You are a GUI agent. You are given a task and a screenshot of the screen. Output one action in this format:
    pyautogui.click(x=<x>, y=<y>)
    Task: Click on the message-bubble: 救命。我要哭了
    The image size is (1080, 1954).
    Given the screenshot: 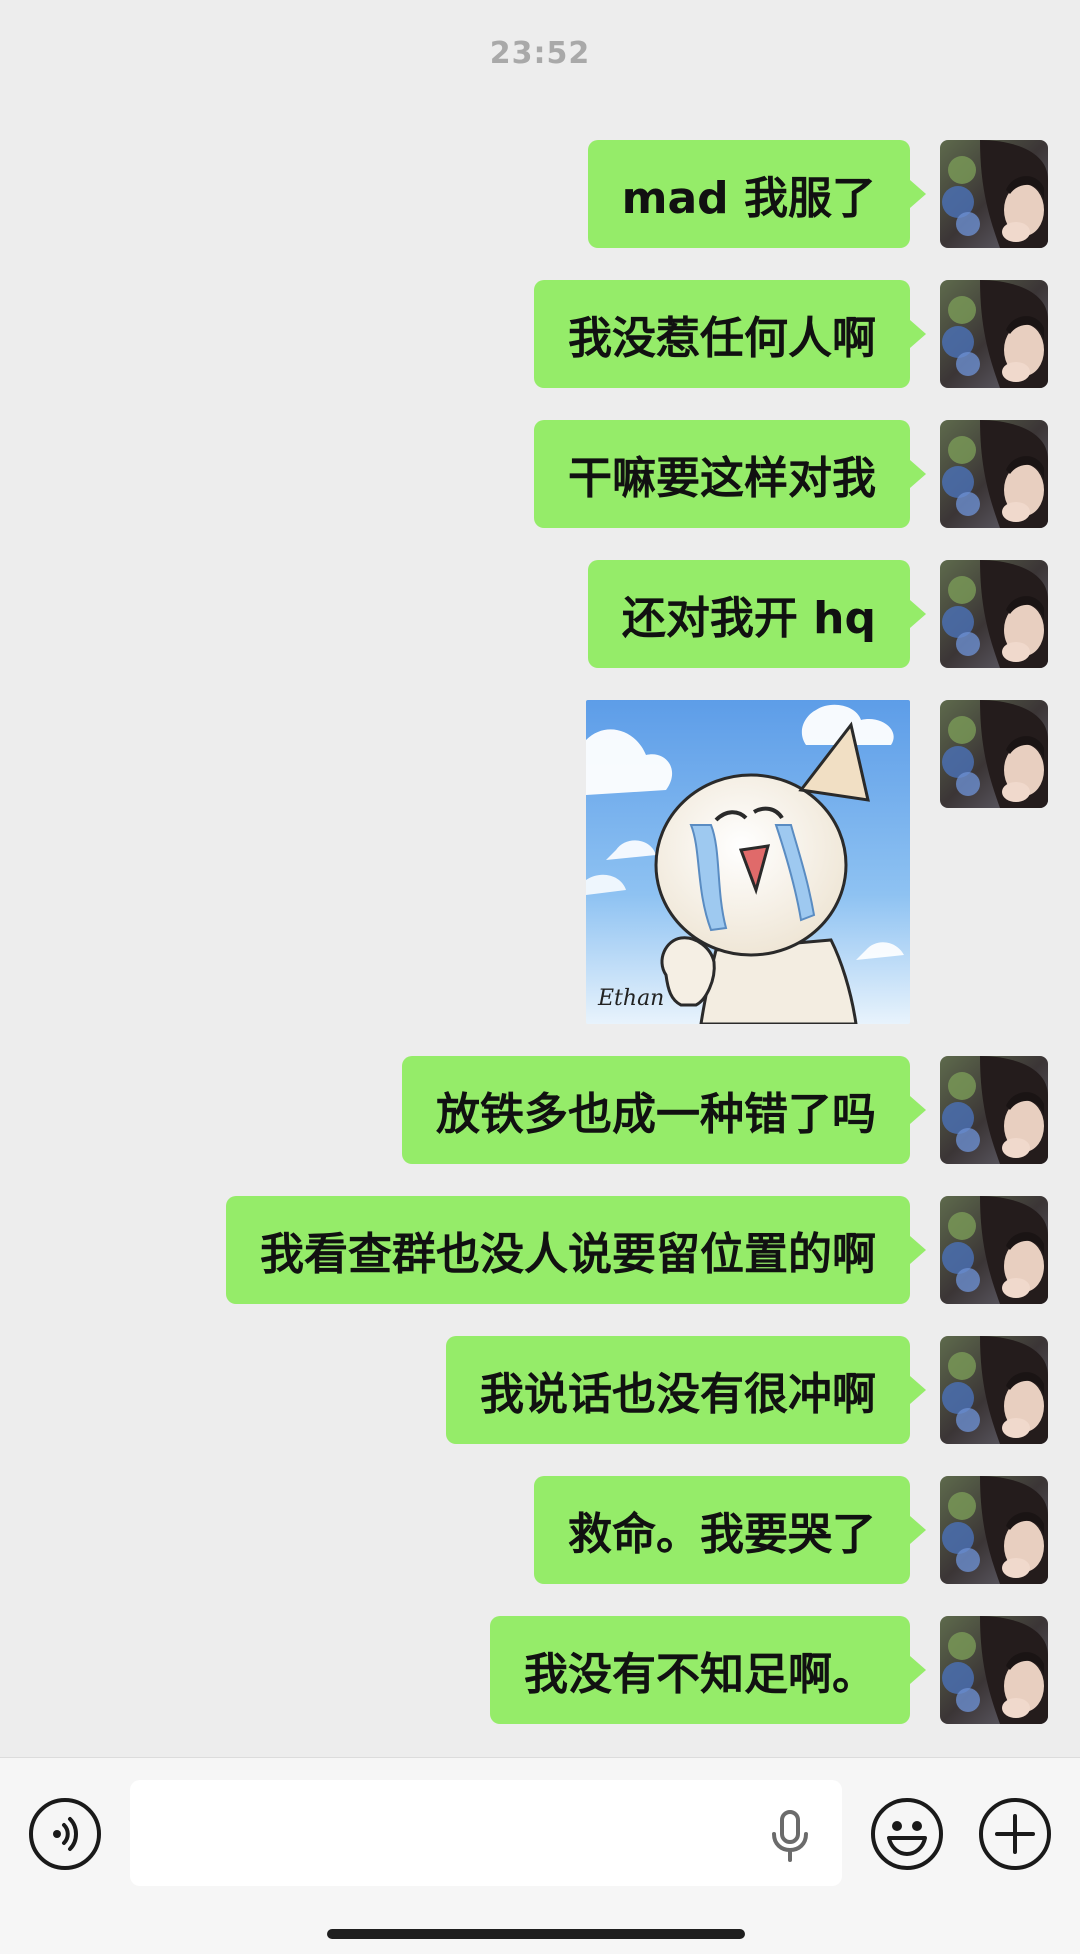 What is the action you would take?
    pyautogui.click(x=730, y=1530)
    